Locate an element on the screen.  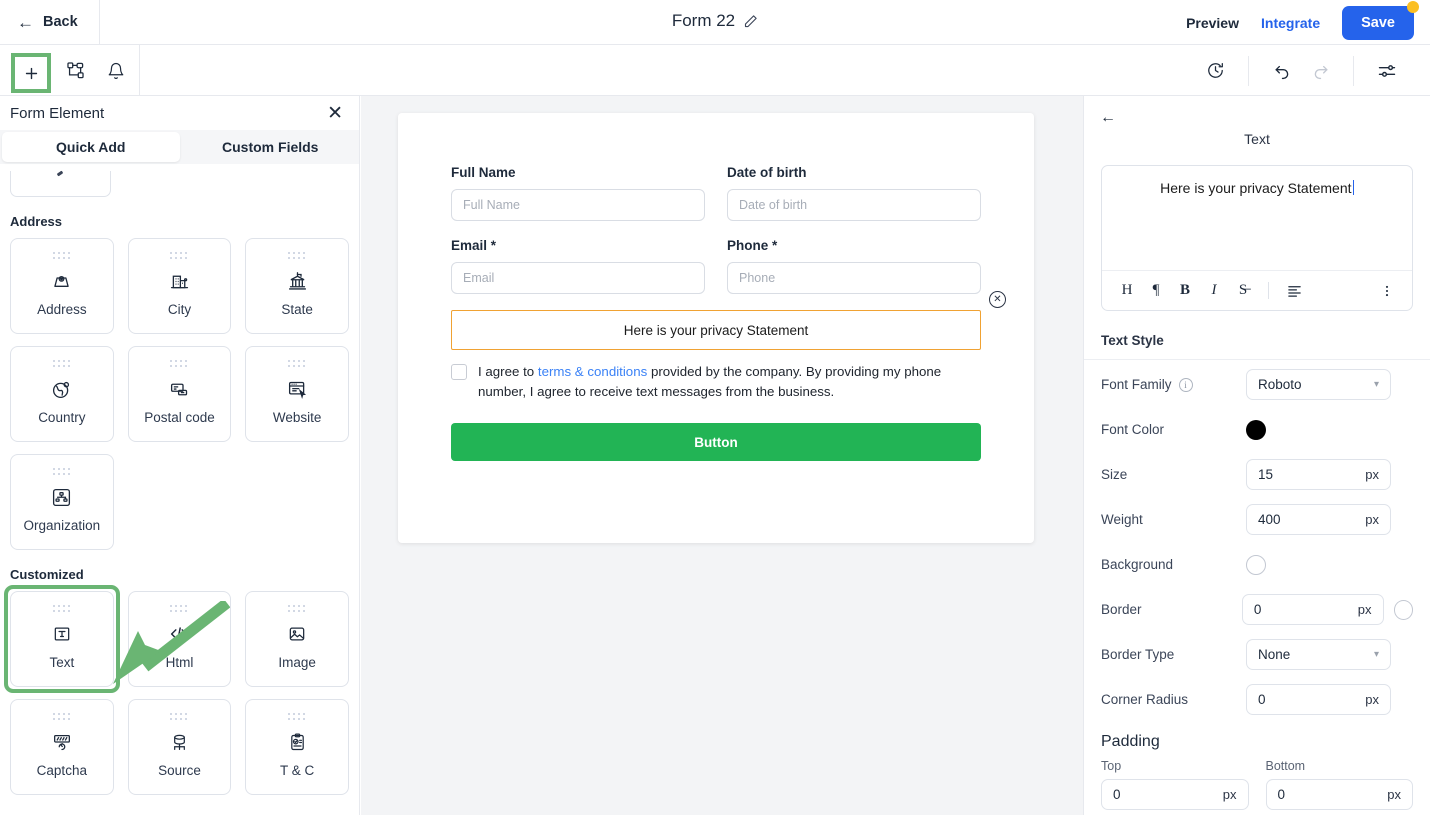
history-clock-icon is located at coordinates (1215, 71).